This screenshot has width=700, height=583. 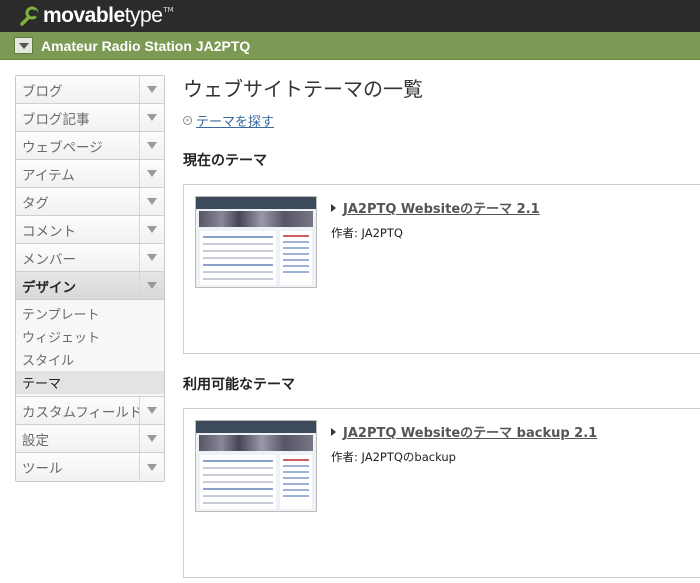 What do you see at coordinates (350, 16) in the screenshot?
I see `top-bar: movabletype TM` at bounding box center [350, 16].